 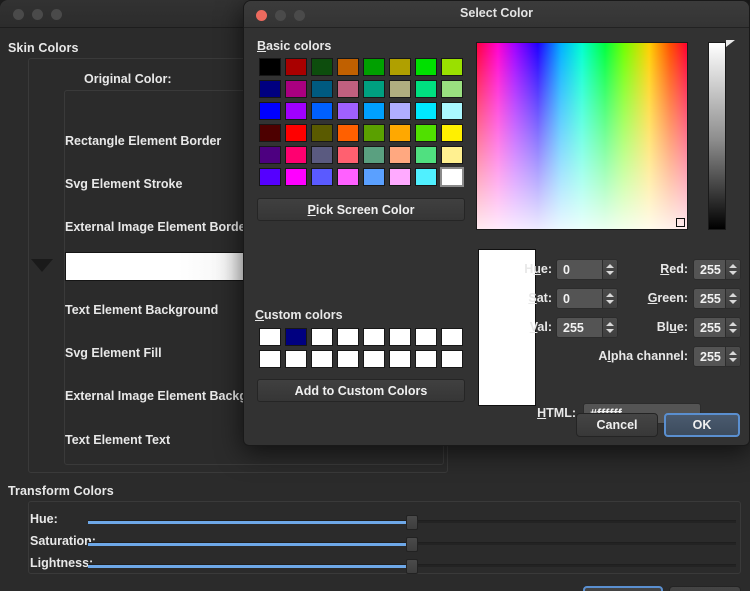 I want to click on lightness-slider, so click(x=412, y=566).